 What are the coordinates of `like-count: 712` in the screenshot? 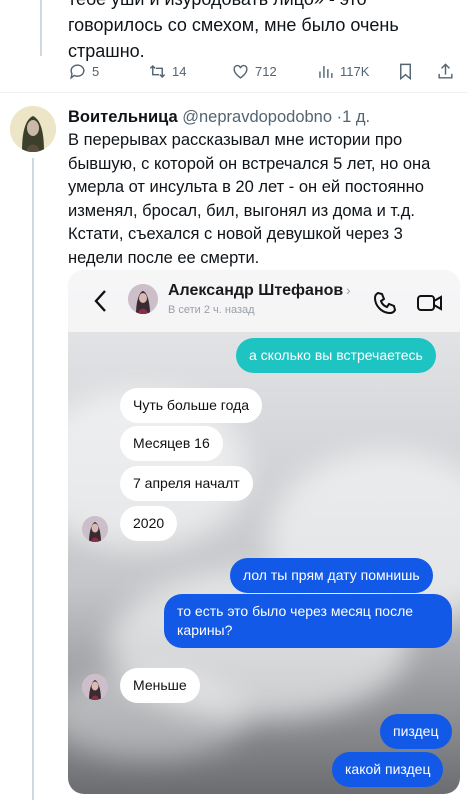 It's located at (266, 71).